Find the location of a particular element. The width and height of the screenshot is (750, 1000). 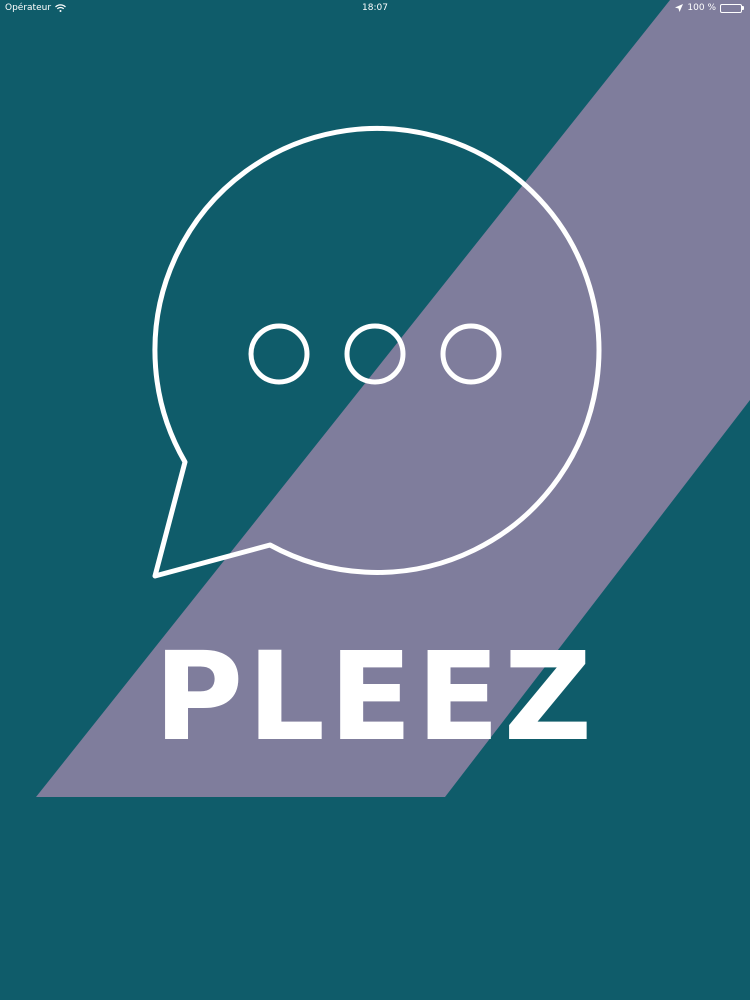

status-bar: Opérateur 18:07 100 % is located at coordinates (375, 8).